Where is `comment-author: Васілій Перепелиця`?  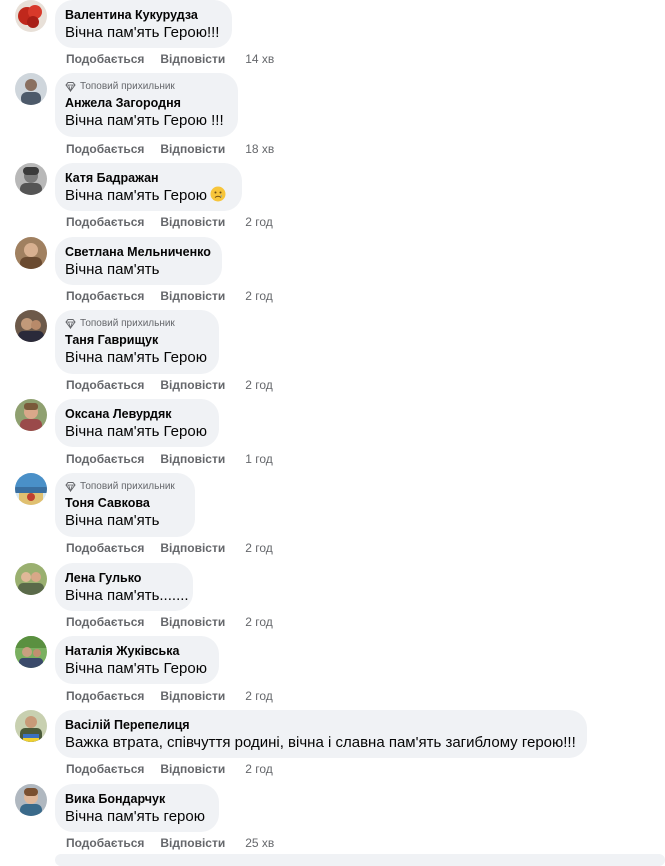 comment-author: Васілій Перепелиця is located at coordinates (320, 725).